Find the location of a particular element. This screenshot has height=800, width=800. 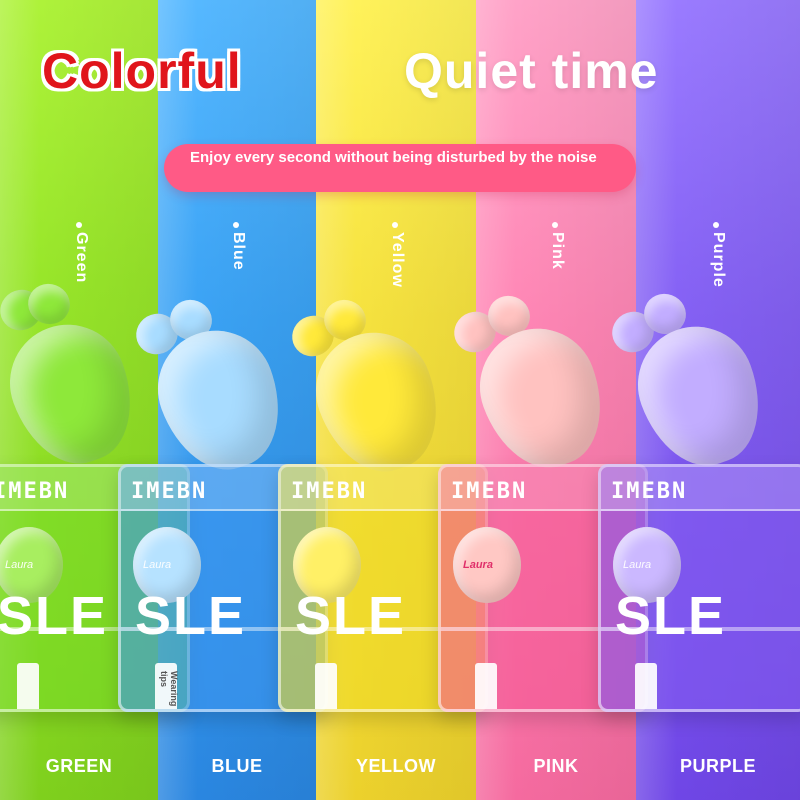

label-blue: BLUE is located at coordinates (237, 766).